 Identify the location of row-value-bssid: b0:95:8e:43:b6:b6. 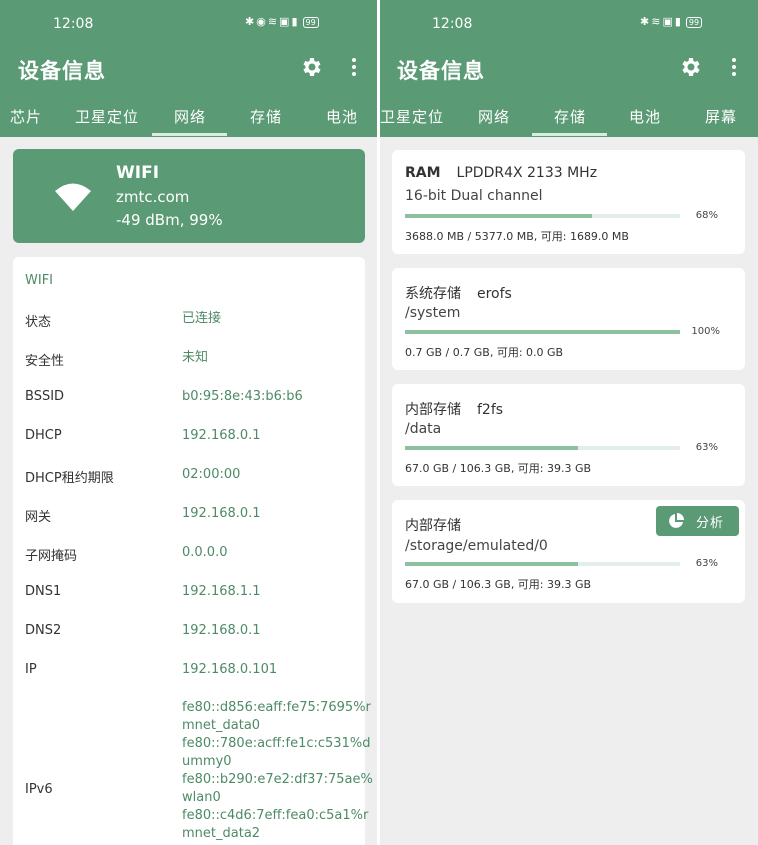
(242, 396).